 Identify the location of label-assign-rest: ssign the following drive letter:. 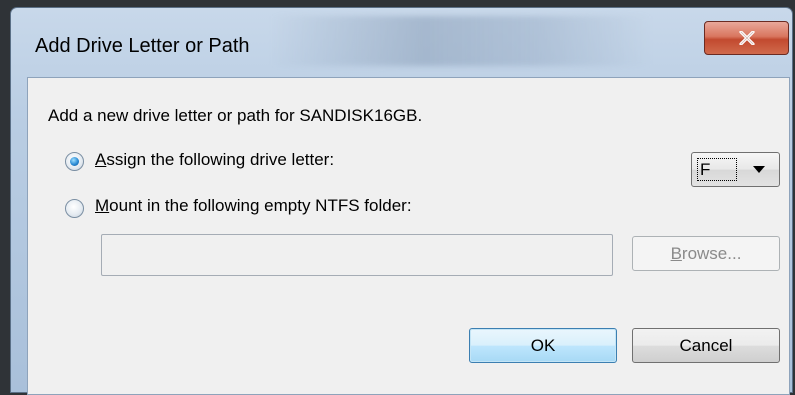
(220, 159).